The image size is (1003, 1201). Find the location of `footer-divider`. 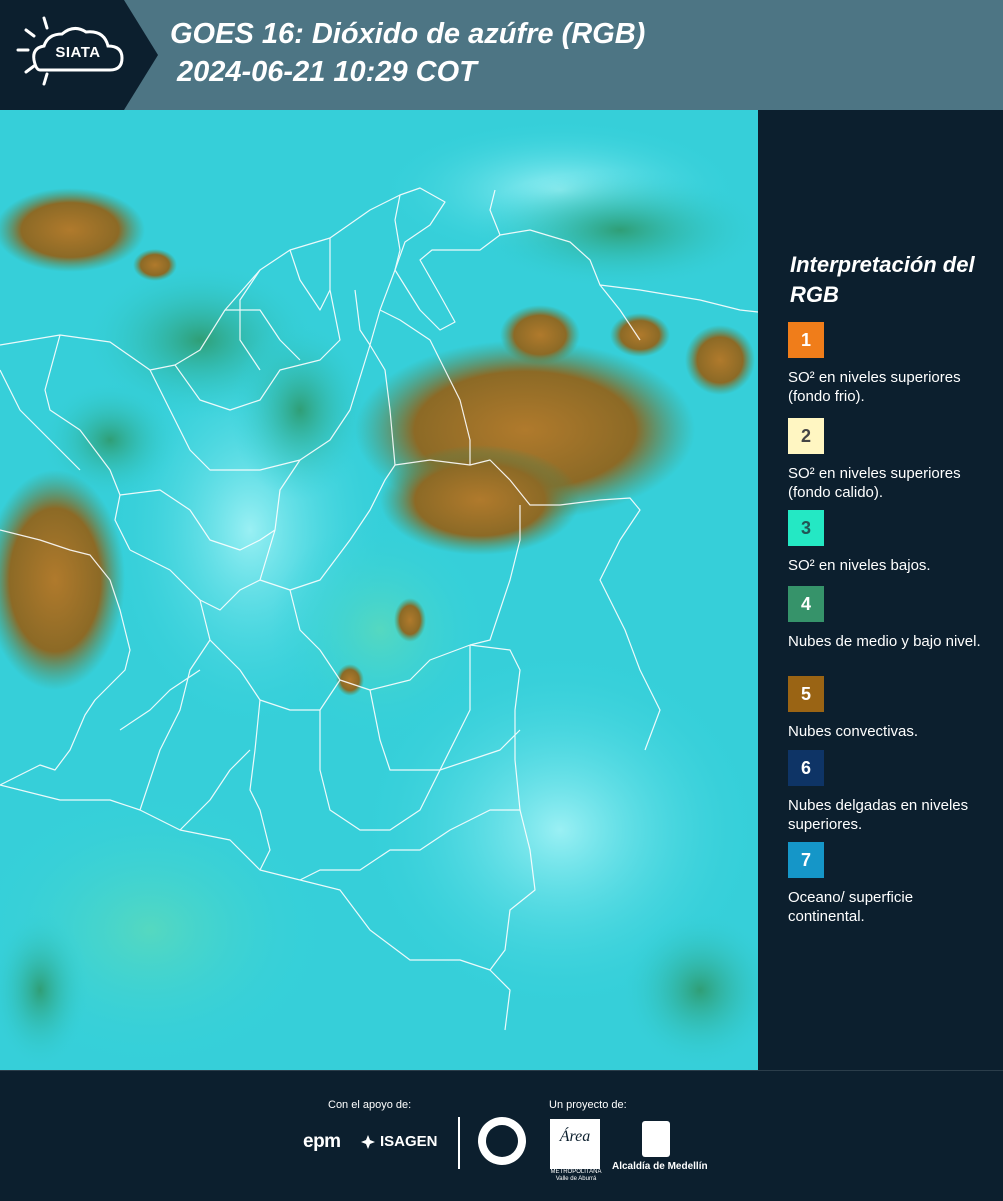

footer-divider is located at coordinates (459, 1143).